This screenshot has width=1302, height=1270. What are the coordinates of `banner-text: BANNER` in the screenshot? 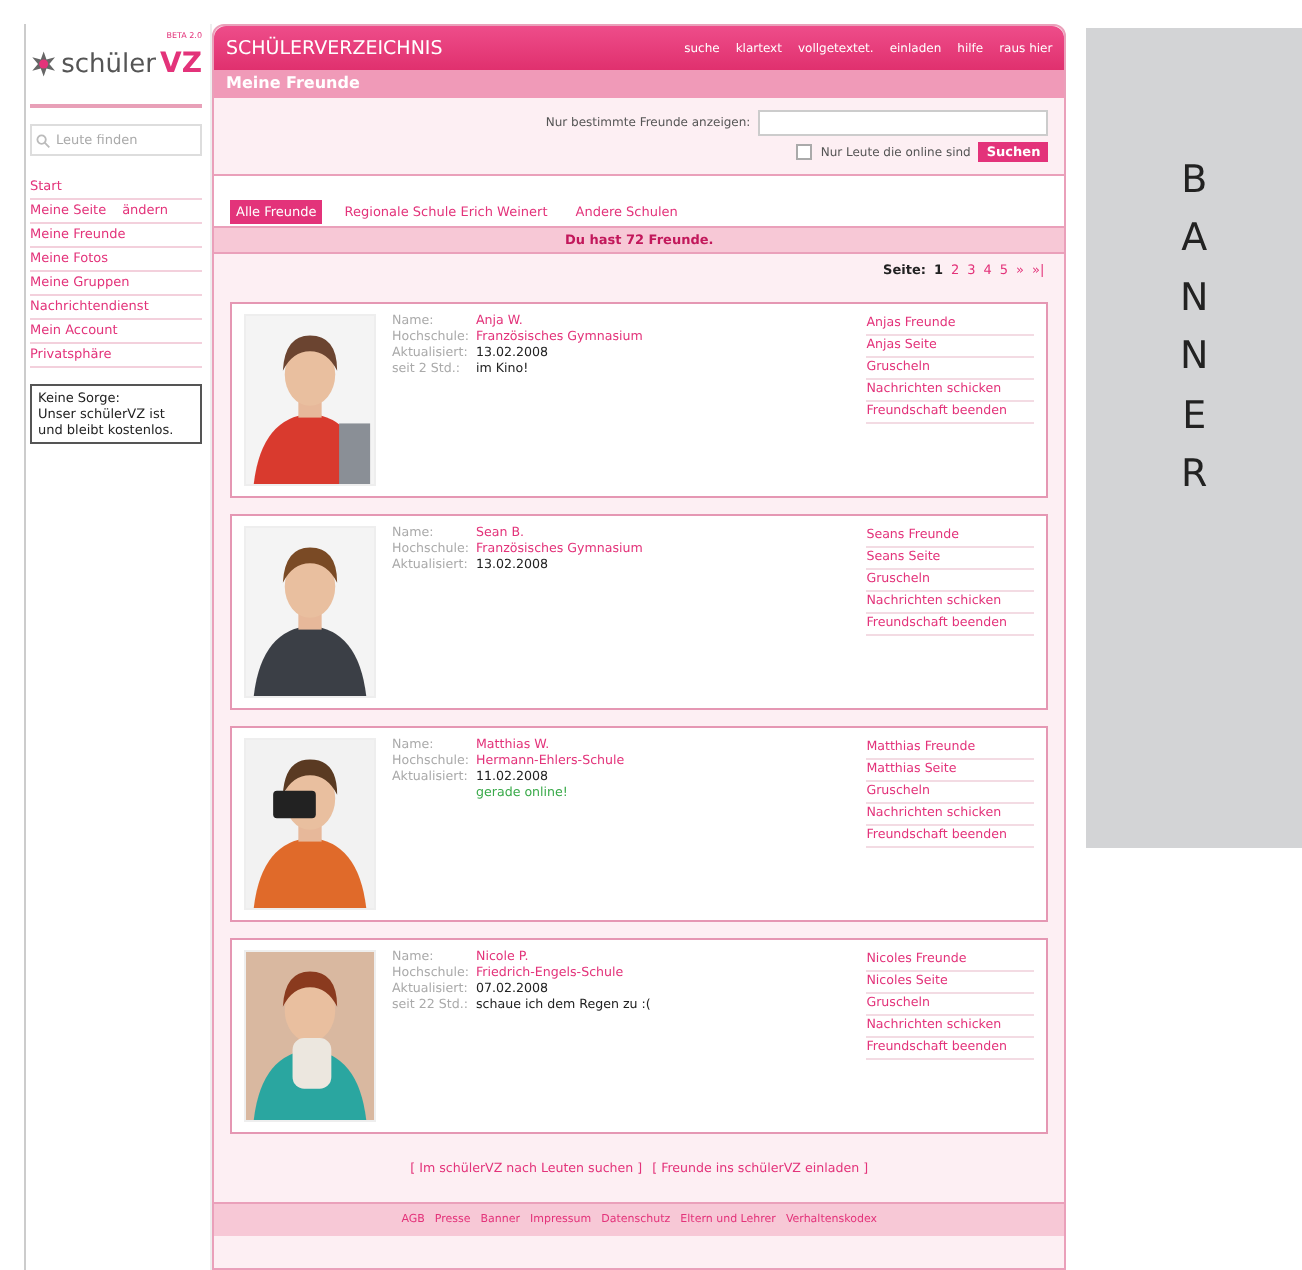 It's located at (1194, 328).